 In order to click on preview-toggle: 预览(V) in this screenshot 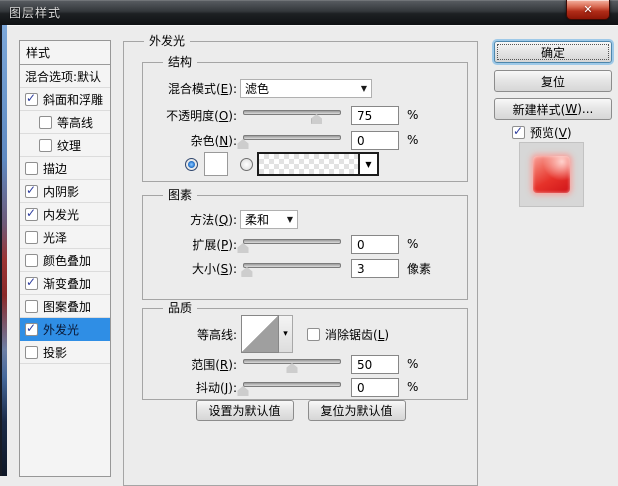, I will do `click(542, 132)`.